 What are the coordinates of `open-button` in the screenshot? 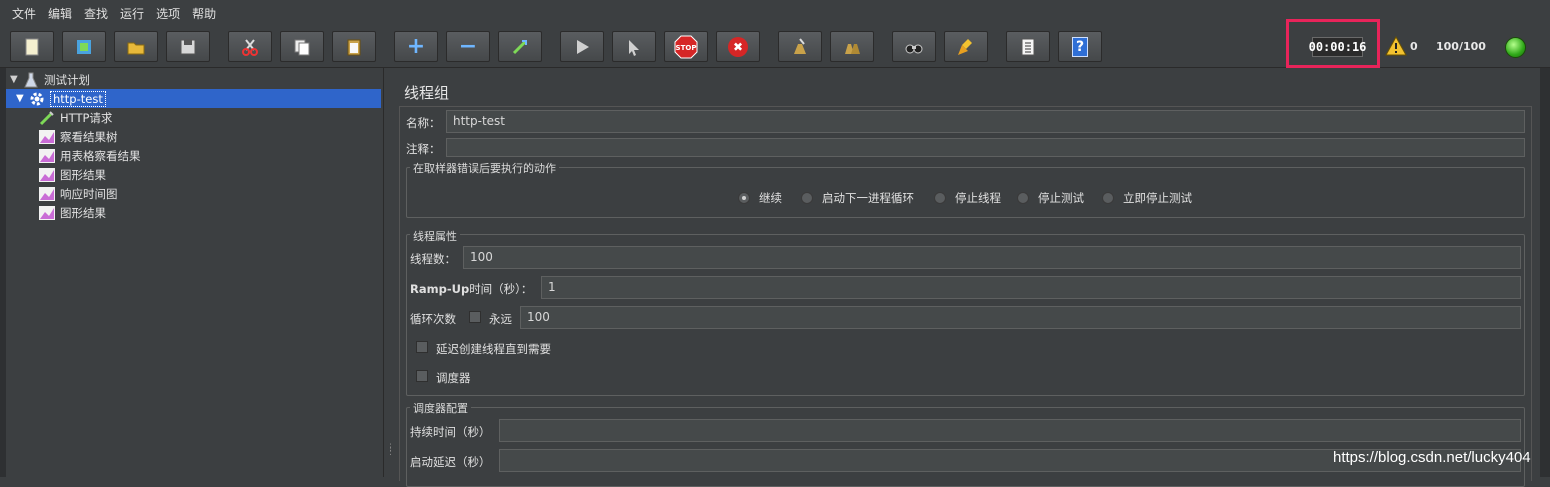 It's located at (136, 46).